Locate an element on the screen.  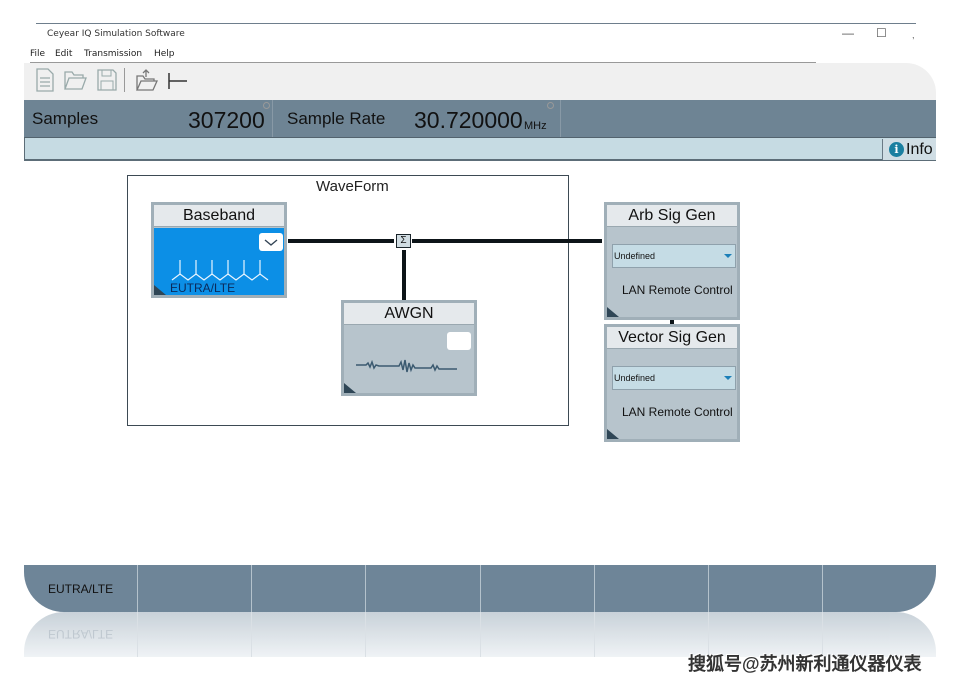
marker-icon is located at coordinates (177, 80).